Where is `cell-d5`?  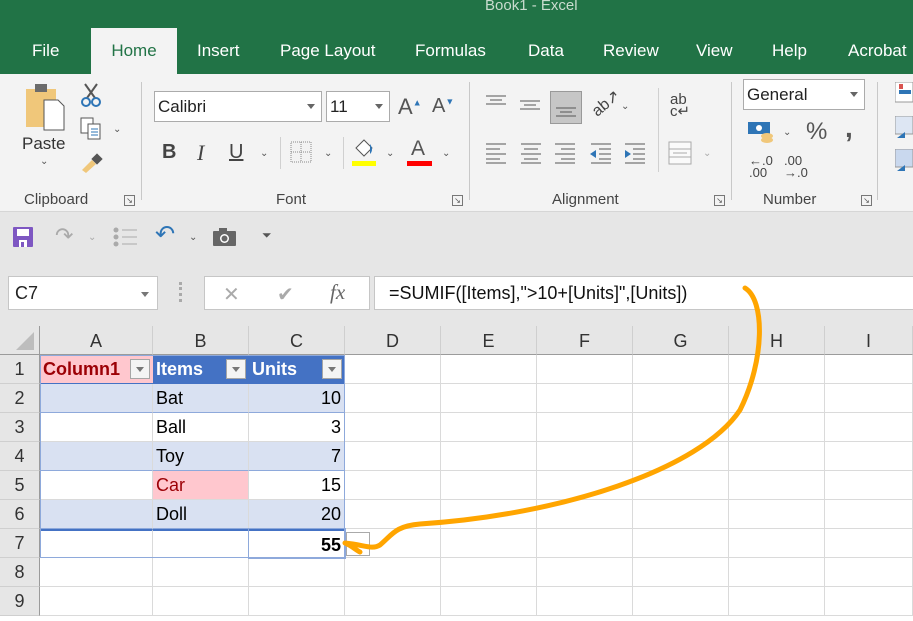
cell-d5 is located at coordinates (393, 485).